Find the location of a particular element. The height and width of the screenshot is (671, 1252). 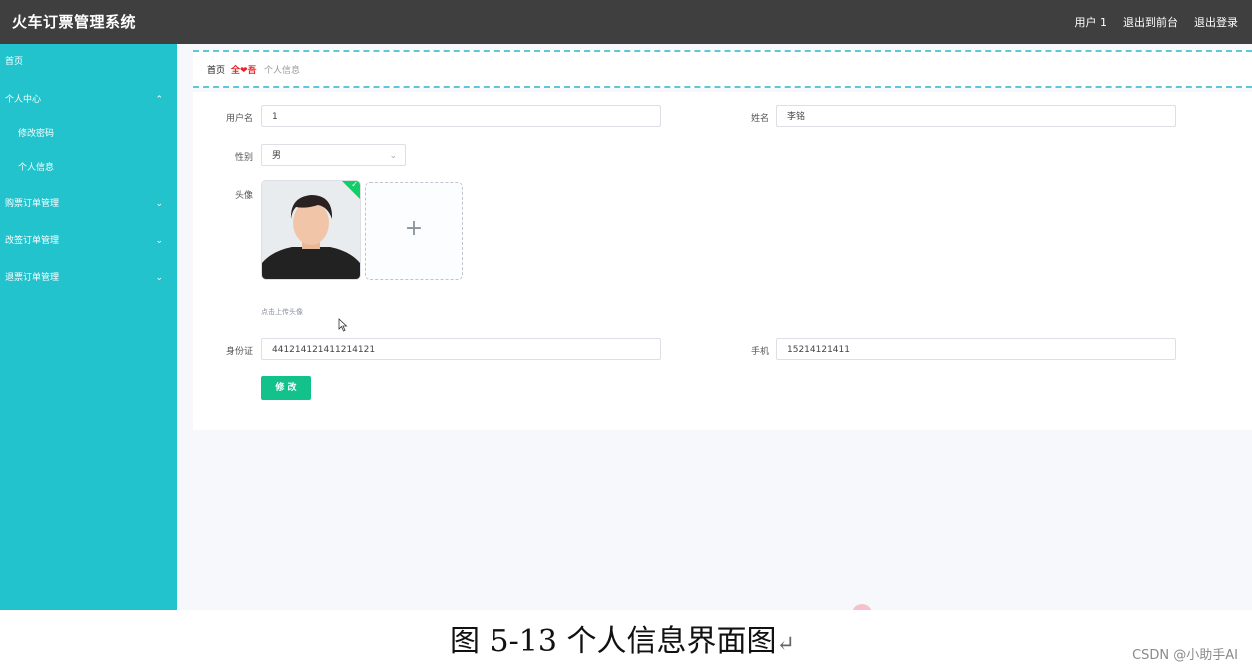

figure-caption: 图 5-13 个人信息界面图↵ is located at coordinates (622, 638).